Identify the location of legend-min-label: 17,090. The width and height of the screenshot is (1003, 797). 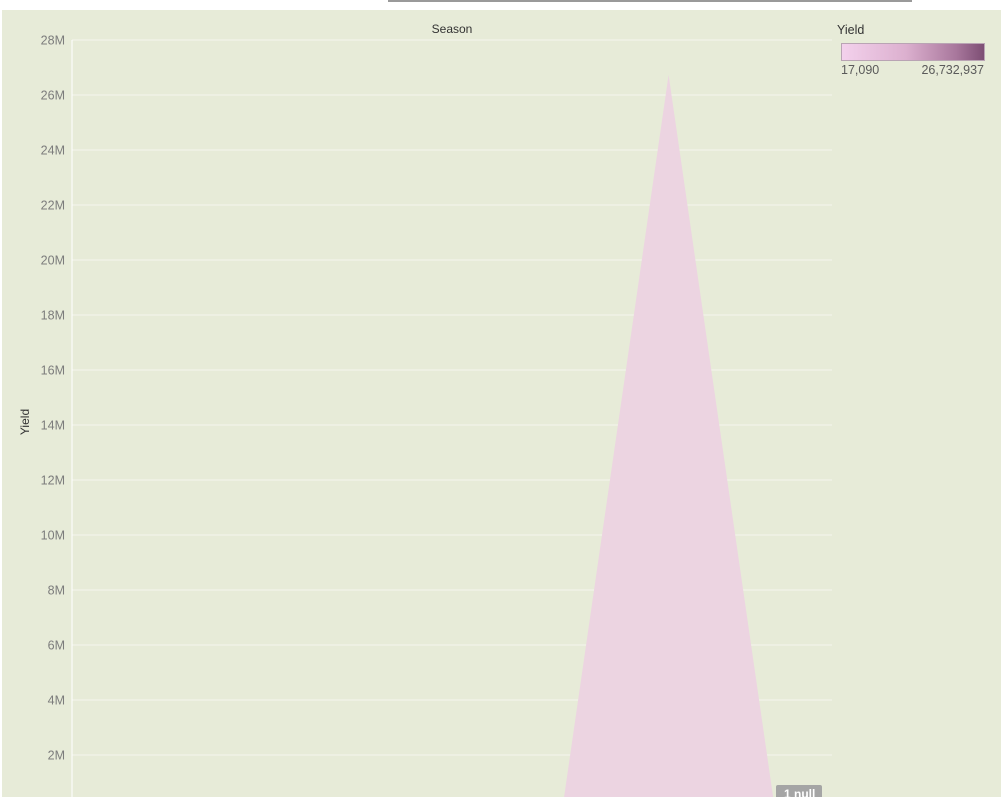
(860, 70).